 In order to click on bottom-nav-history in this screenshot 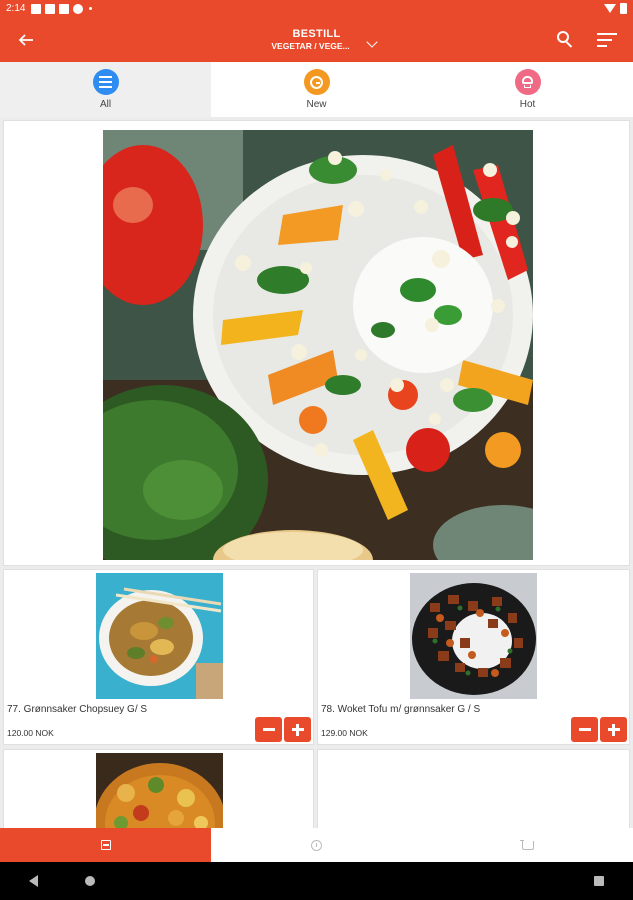, I will do `click(316, 845)`.